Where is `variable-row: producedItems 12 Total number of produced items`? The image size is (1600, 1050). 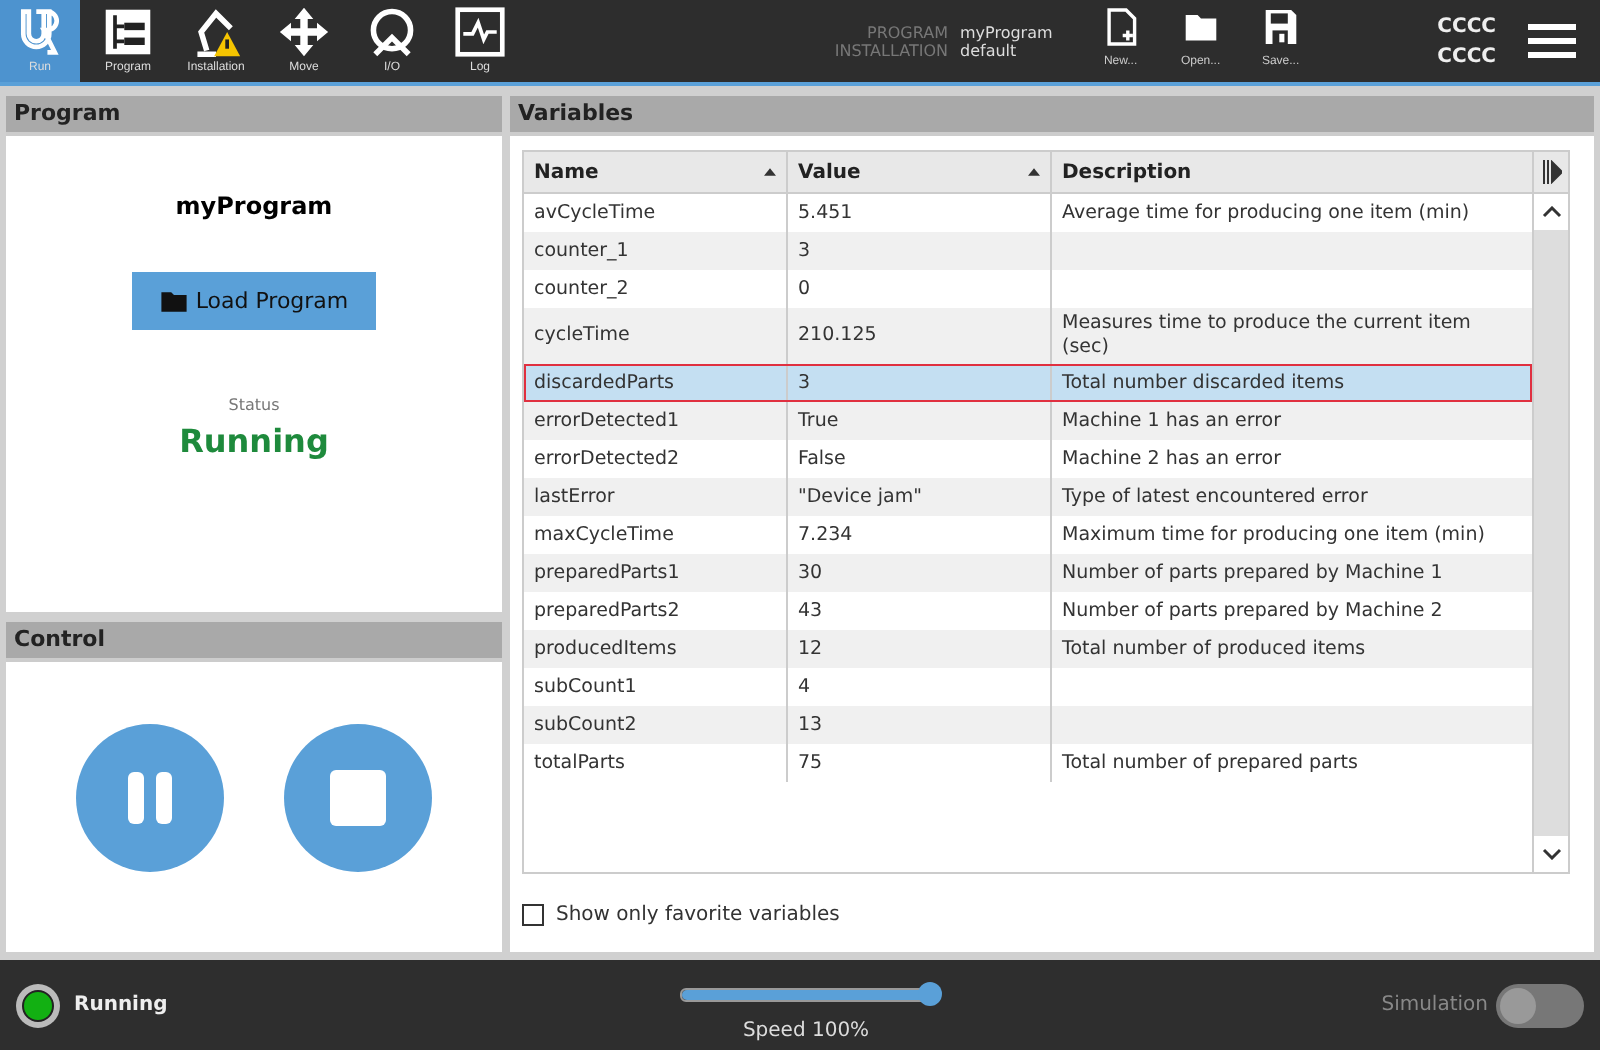
variable-row: producedItems 12 Total number of produced items is located at coordinates (1028, 649).